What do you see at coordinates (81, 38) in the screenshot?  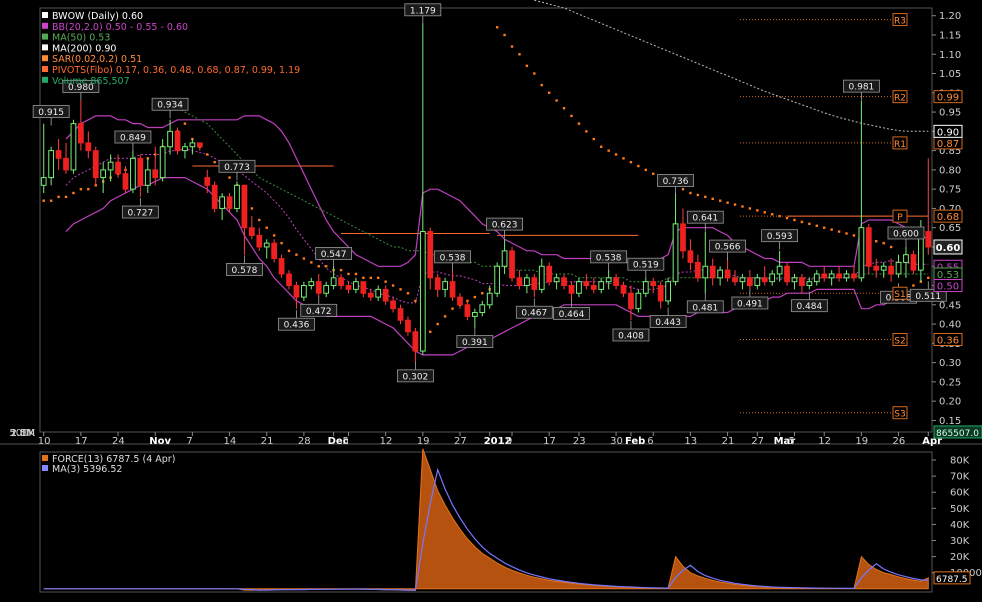 I see `legend-entry: MA(50) 0.53` at bounding box center [81, 38].